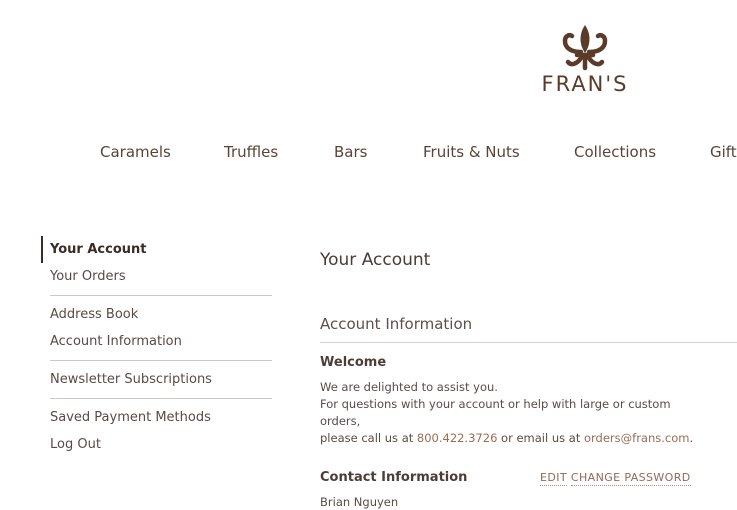 Image resolution: width=737 pixels, height=510 pixels. What do you see at coordinates (350, 152) in the screenshot?
I see `nav-item-bars: Bars` at bounding box center [350, 152].